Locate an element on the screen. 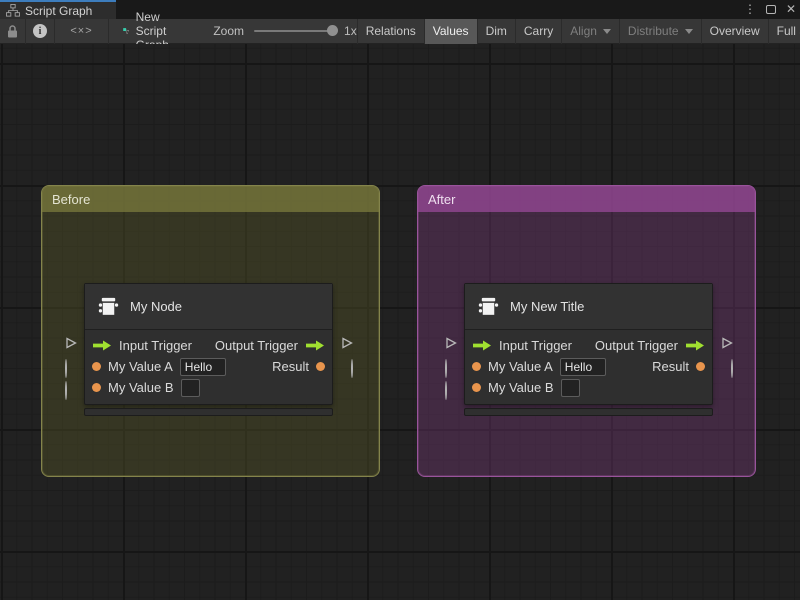 The image size is (800, 600). zoom-control: Zoom 1x is located at coordinates (284, 31).